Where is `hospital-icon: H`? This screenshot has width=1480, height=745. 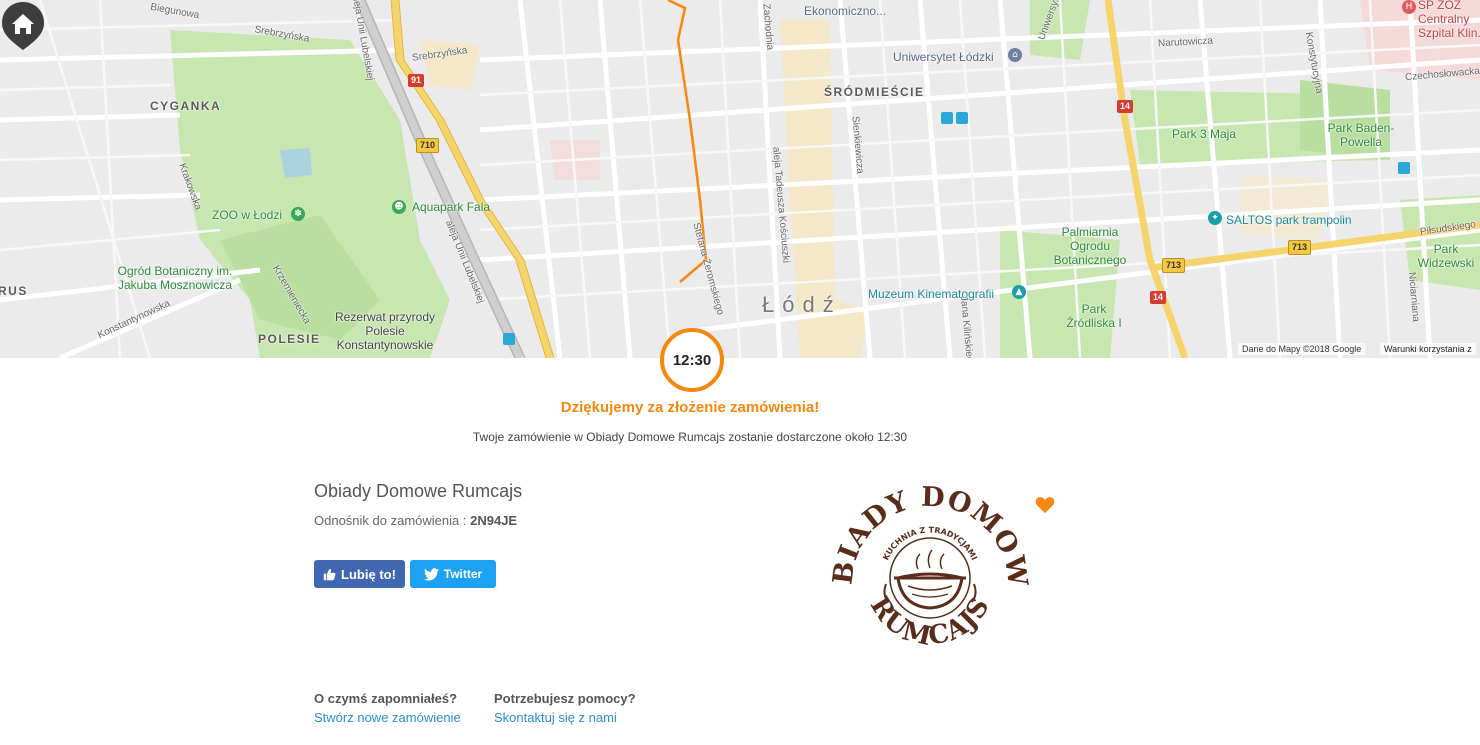 hospital-icon: H is located at coordinates (1409, 7).